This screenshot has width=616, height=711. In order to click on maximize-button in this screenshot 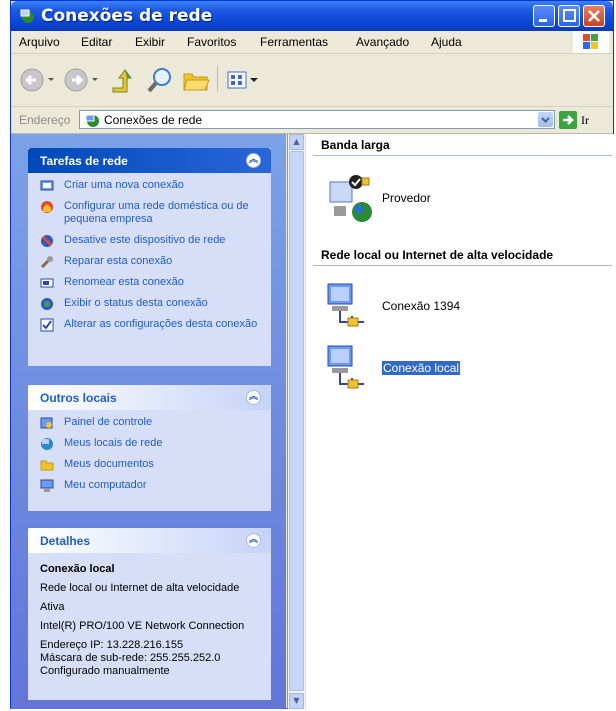, I will do `click(569, 16)`.